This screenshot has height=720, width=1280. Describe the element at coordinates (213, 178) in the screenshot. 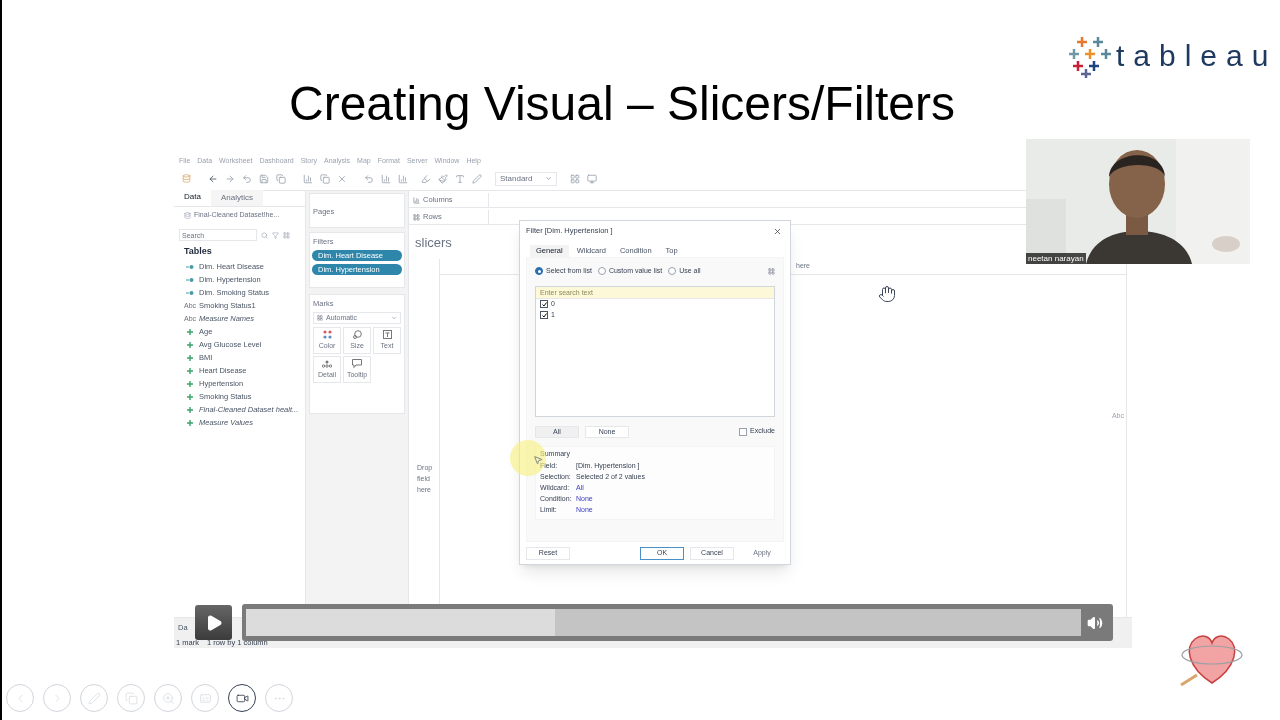

I see `back-icon` at that location.